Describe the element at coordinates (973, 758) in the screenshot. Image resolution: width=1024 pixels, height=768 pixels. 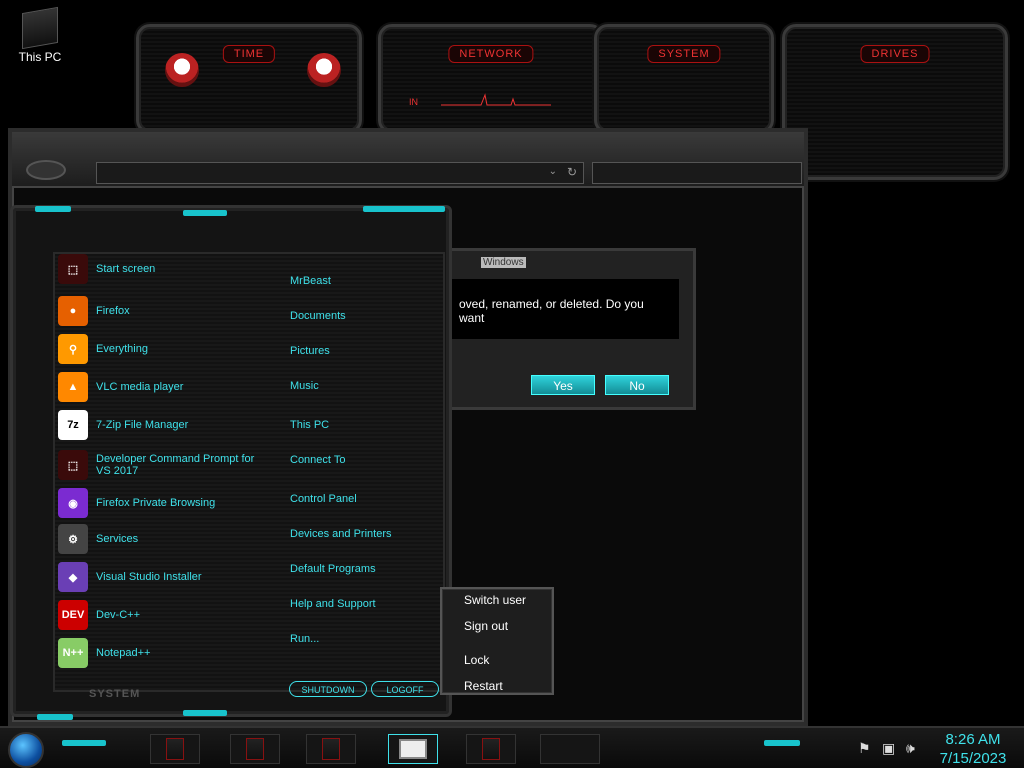
I see `clock-date: 7/15/2023` at that location.